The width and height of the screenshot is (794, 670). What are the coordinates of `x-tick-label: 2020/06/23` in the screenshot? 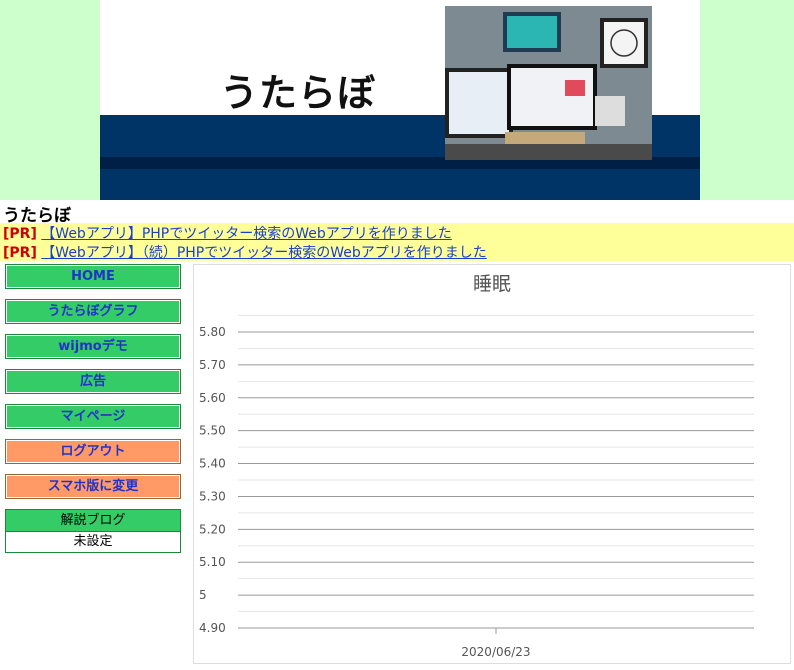 It's located at (495, 652).